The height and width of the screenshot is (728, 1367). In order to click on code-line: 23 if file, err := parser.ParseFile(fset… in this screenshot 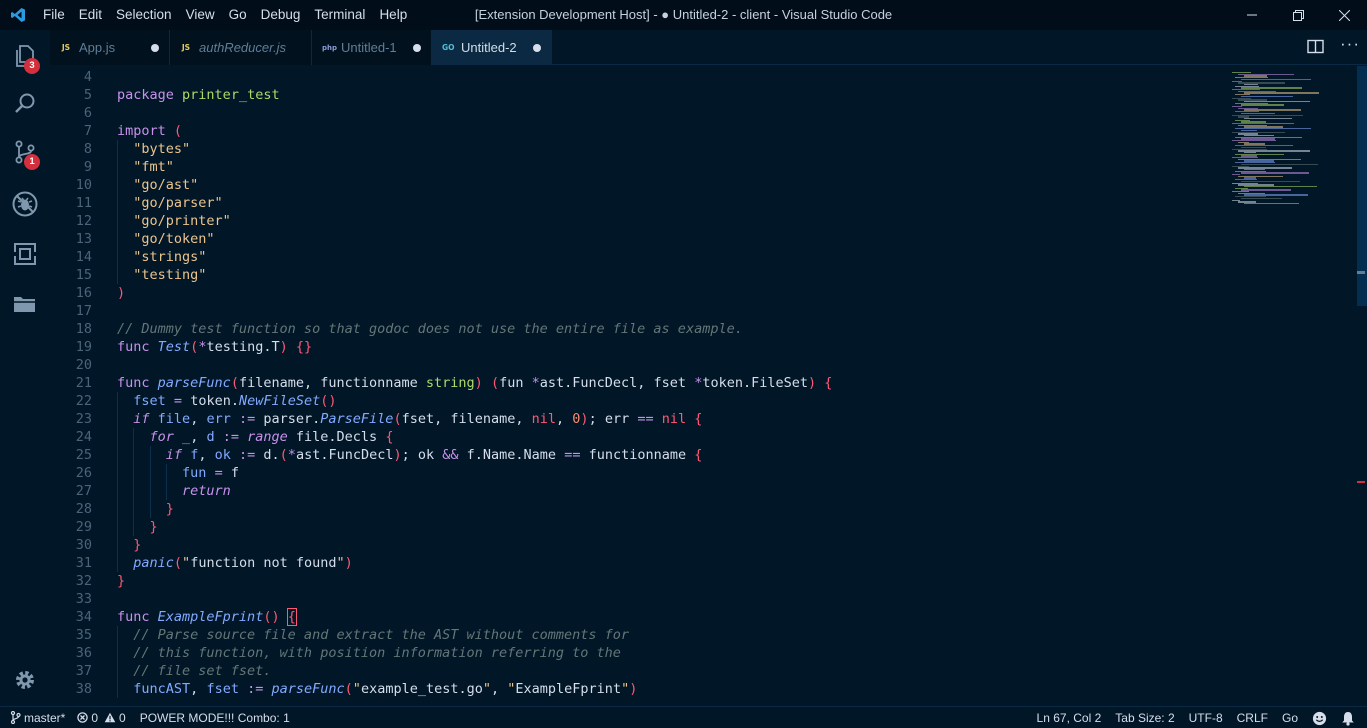, I will do `click(640, 419)`.